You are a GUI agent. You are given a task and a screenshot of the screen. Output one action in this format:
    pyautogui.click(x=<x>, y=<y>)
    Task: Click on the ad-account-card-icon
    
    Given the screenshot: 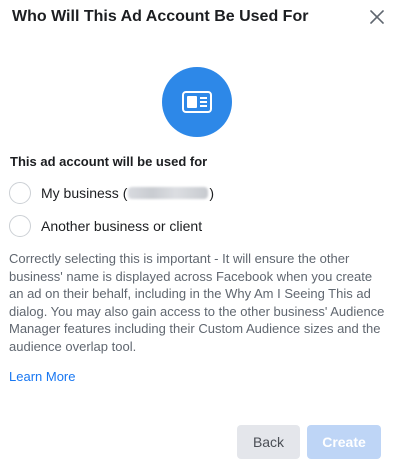 What is the action you would take?
    pyautogui.click(x=197, y=102)
    